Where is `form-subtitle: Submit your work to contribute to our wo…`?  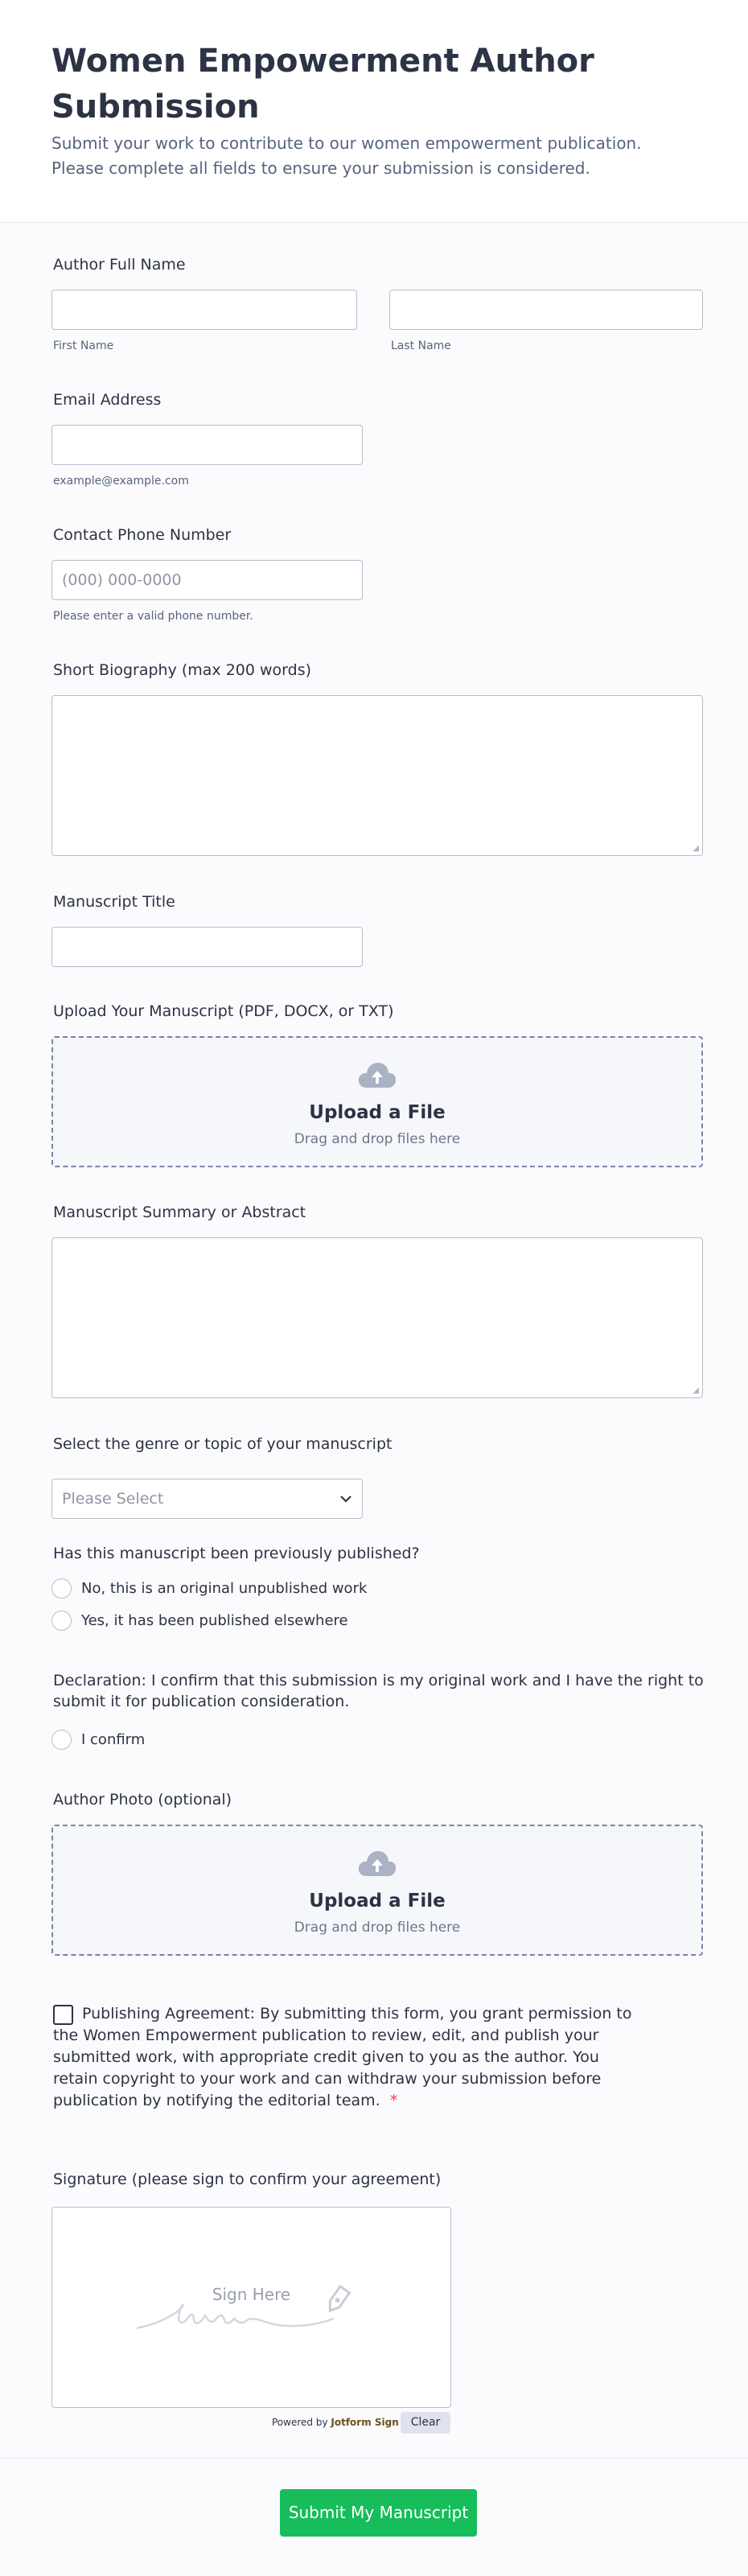
form-subtitle: Submit your work to contribute to our wo… is located at coordinates (346, 156).